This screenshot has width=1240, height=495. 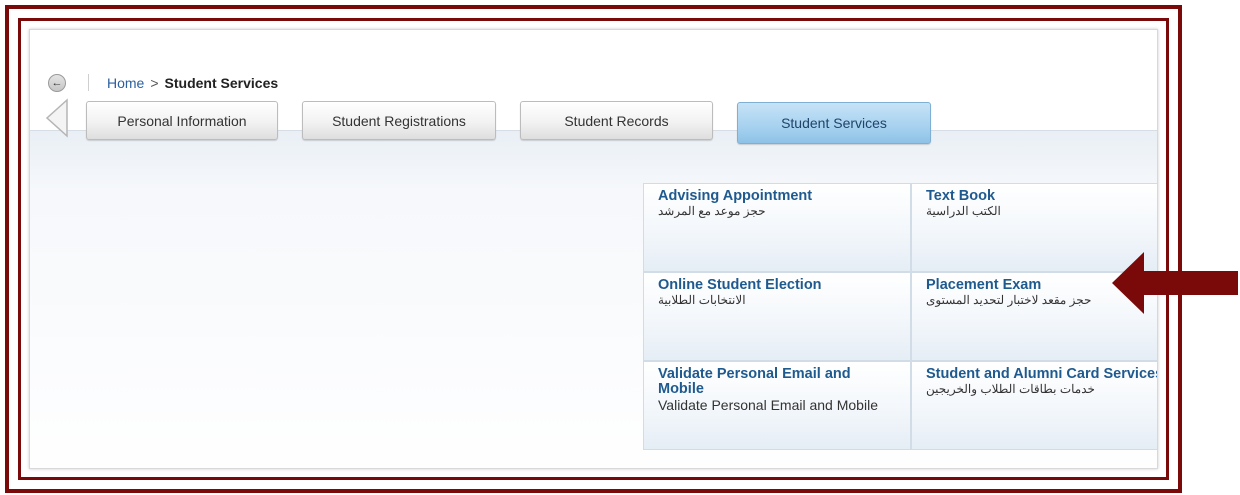 What do you see at coordinates (1042, 374) in the screenshot?
I see `service-title: Student and Alumni Card Services` at bounding box center [1042, 374].